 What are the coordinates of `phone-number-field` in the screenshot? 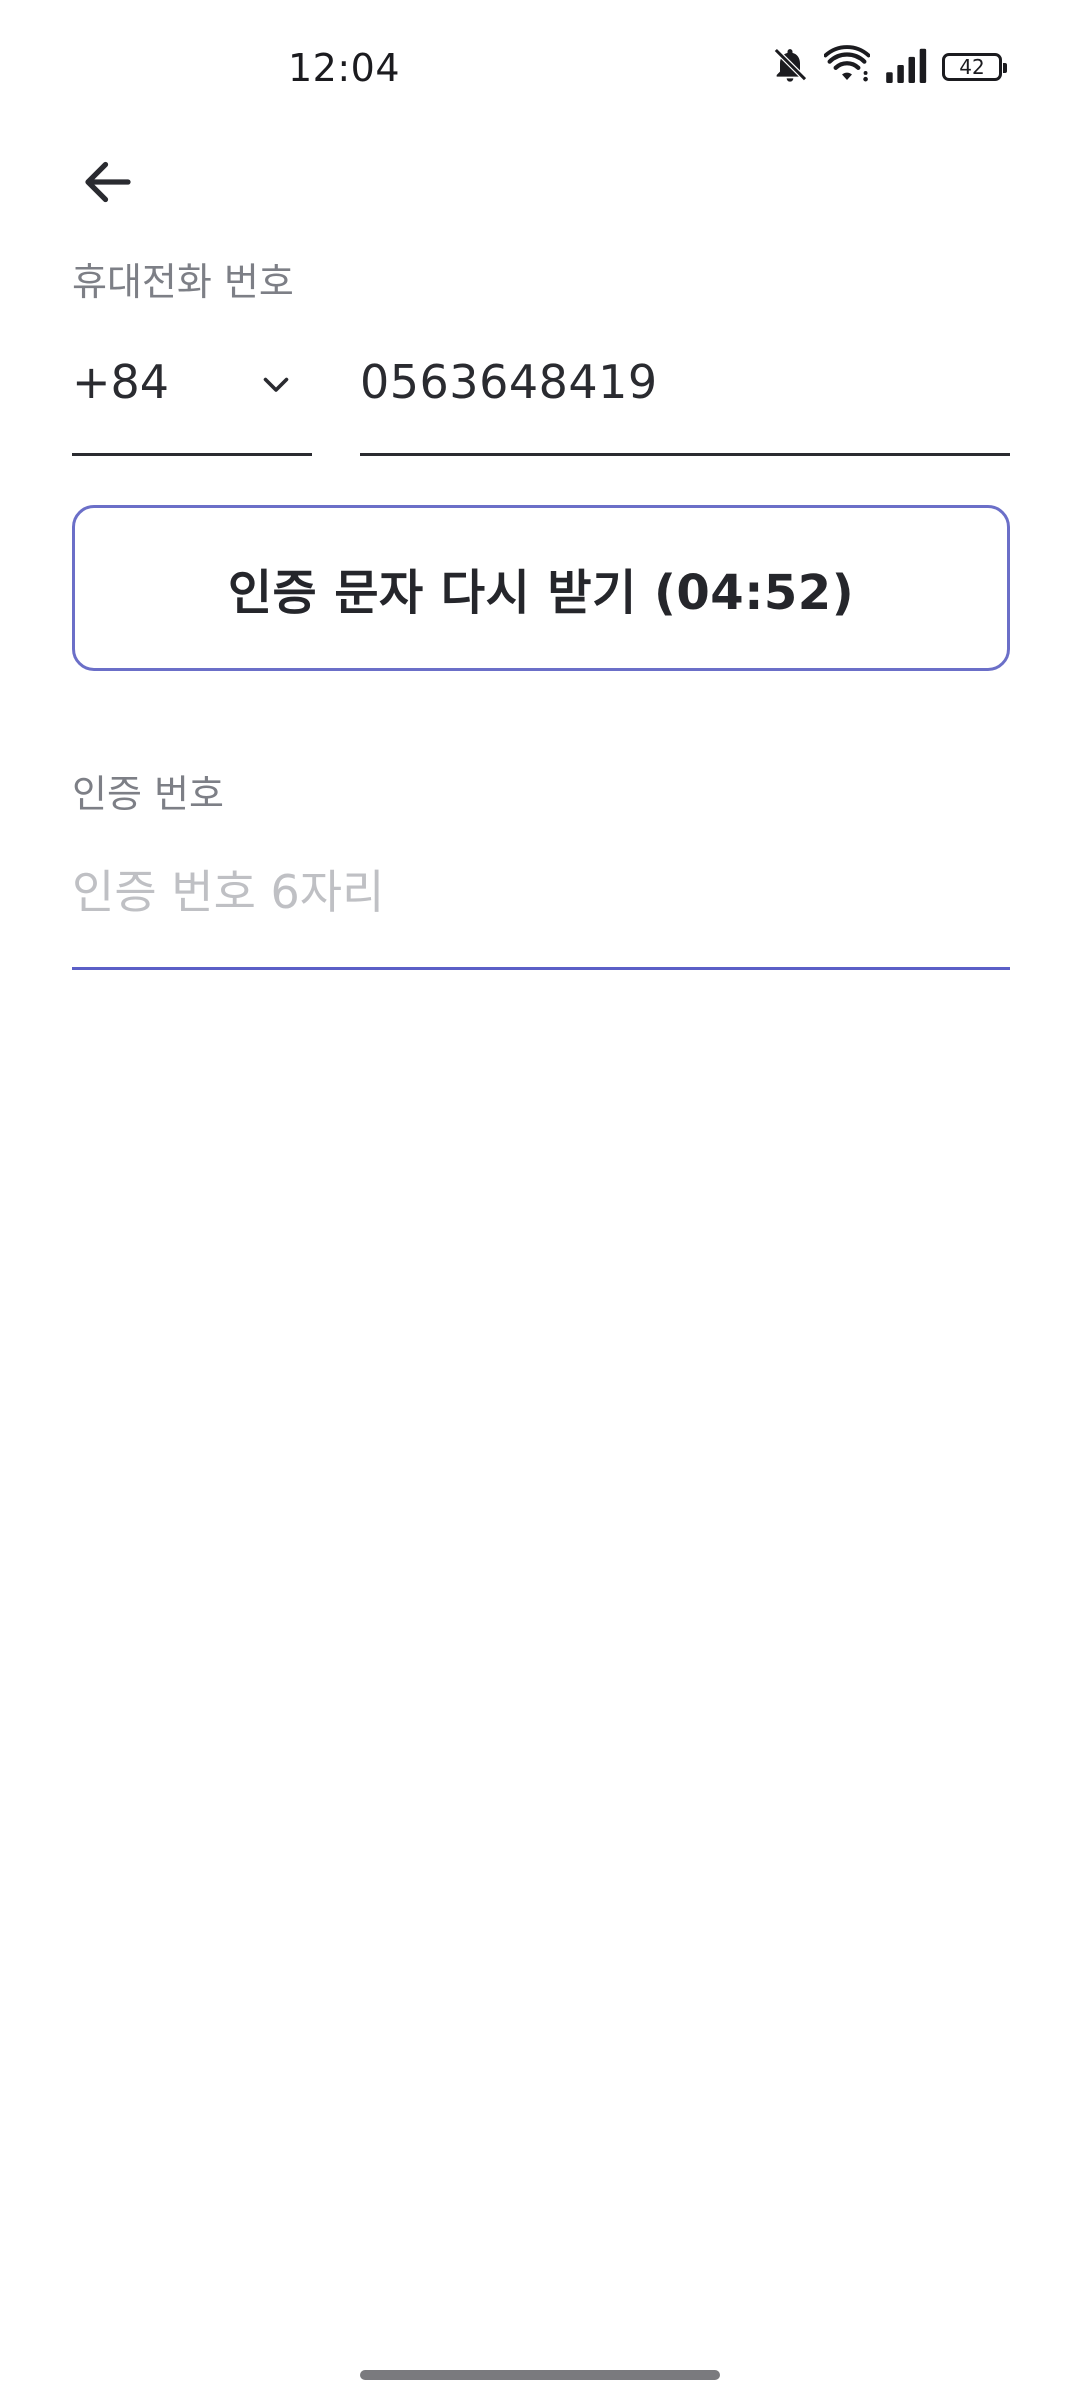 It's located at (685, 398).